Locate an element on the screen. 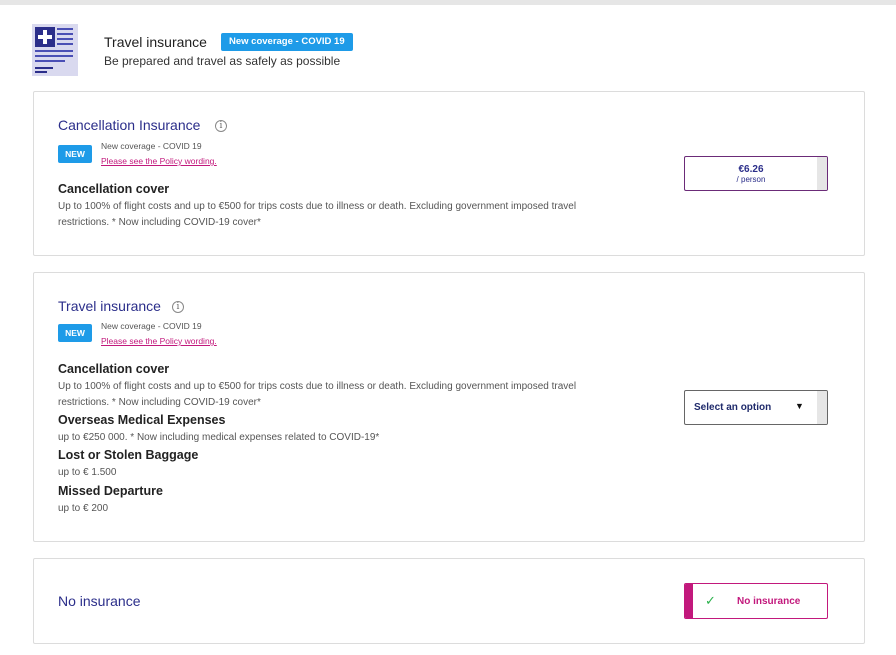 Image resolution: width=896 pixels, height=655 pixels. section-title: Overseas Medical Expenses is located at coordinates (142, 420).